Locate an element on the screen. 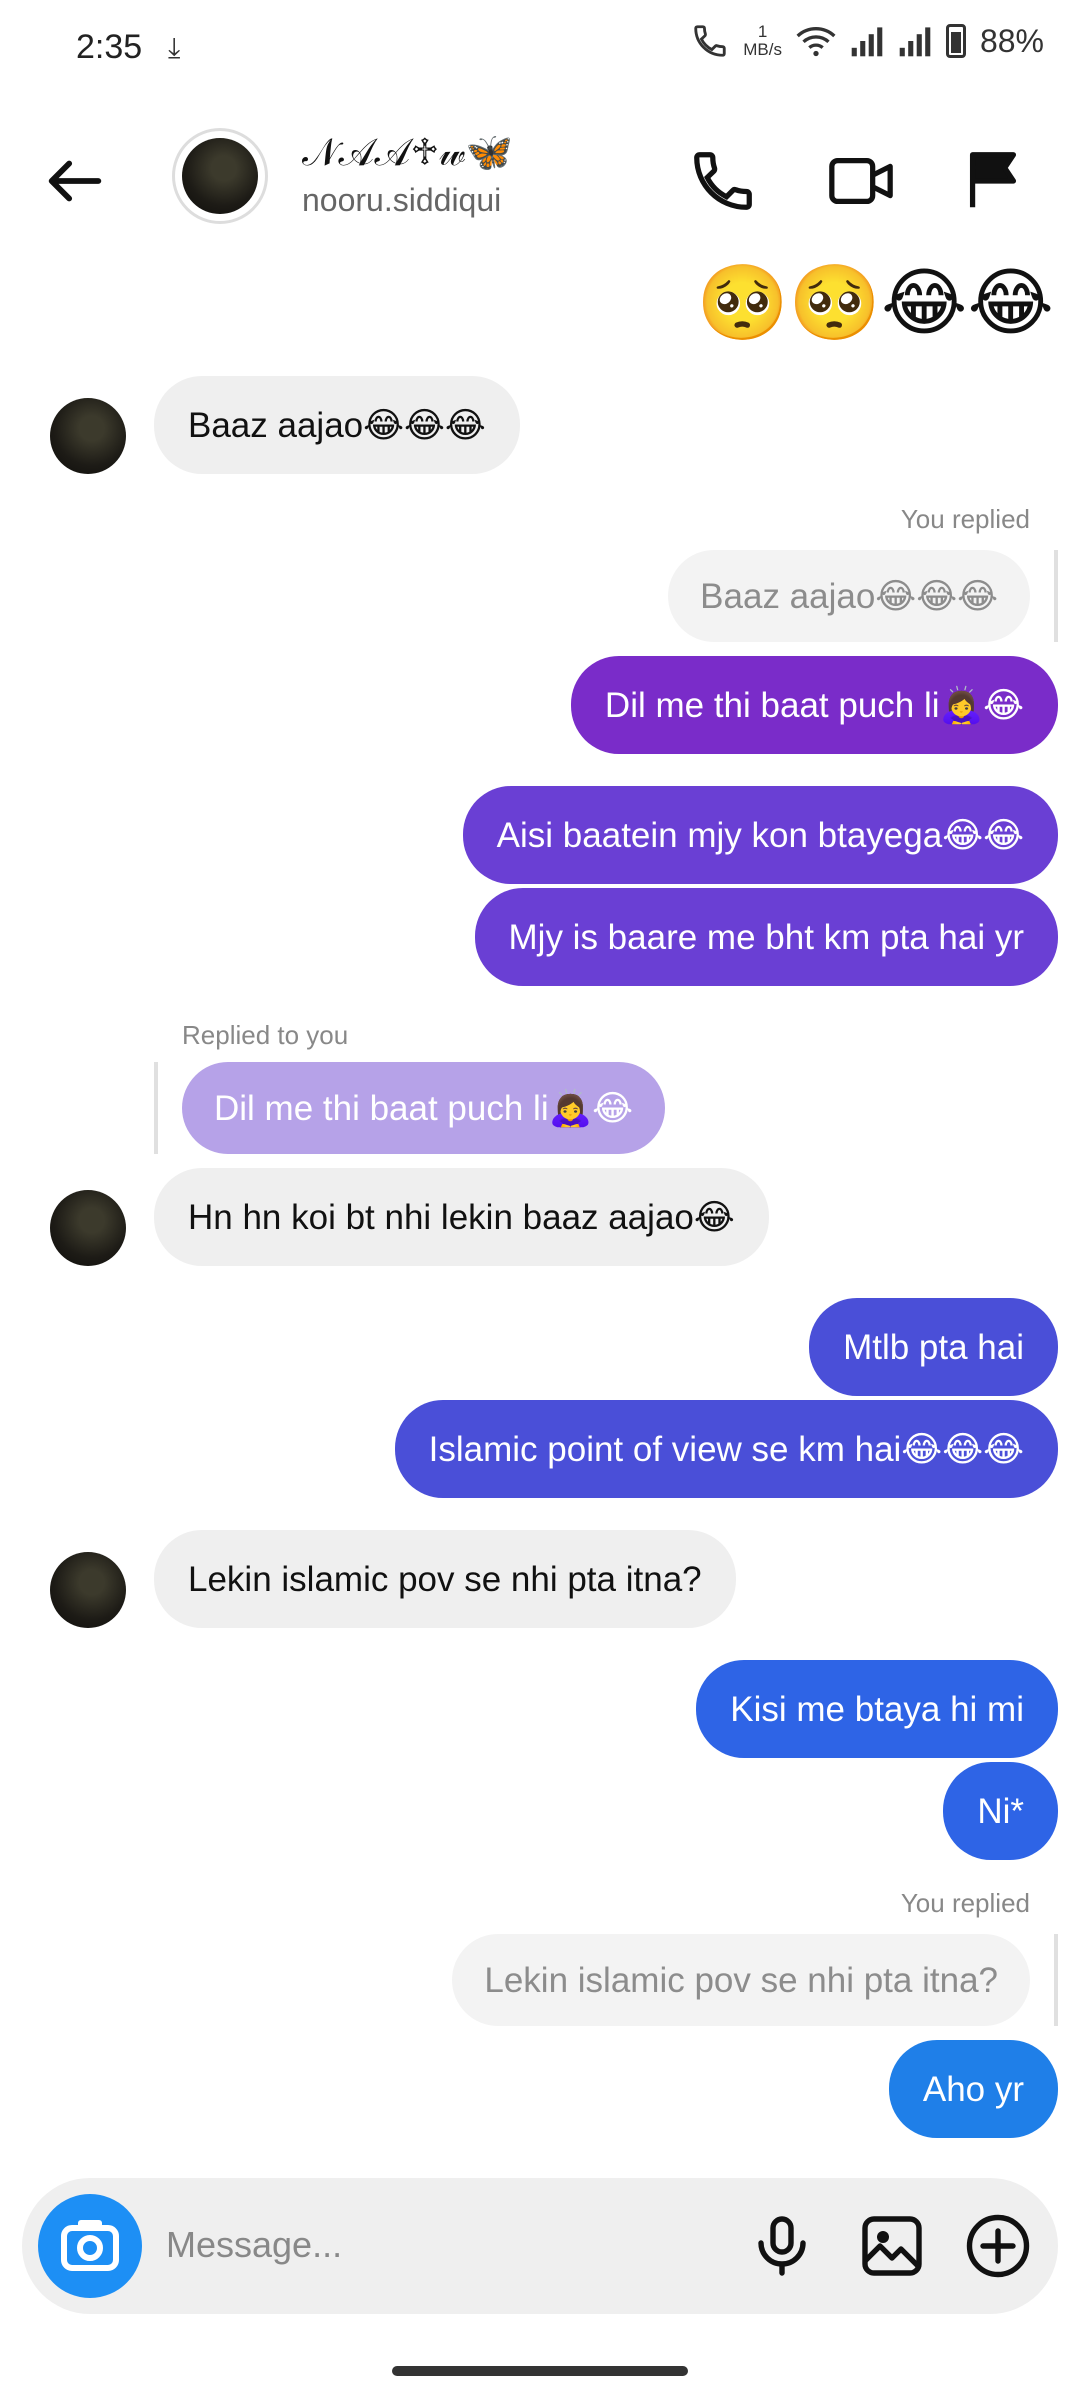 This screenshot has width=1080, height=2400. quoted-message: Dil me thi baat puch li🙇‍♀️😂 is located at coordinates (424, 1108).